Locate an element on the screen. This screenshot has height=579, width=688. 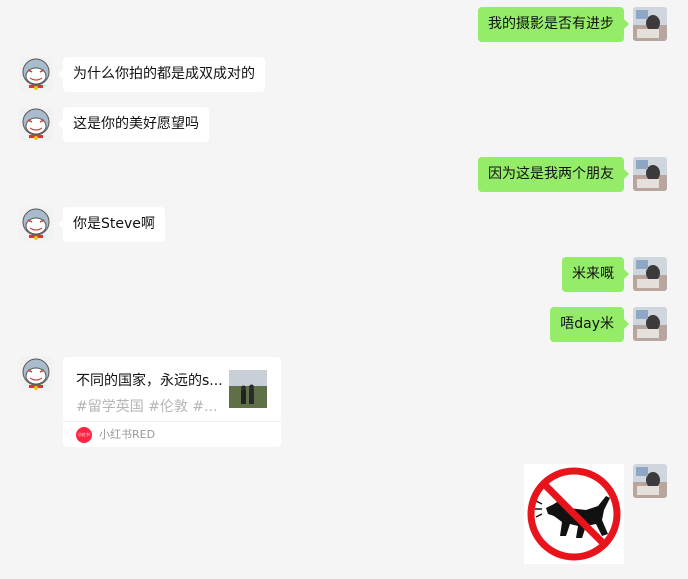
message-bubble-received: 你是Steve啊 is located at coordinates (111, 224).